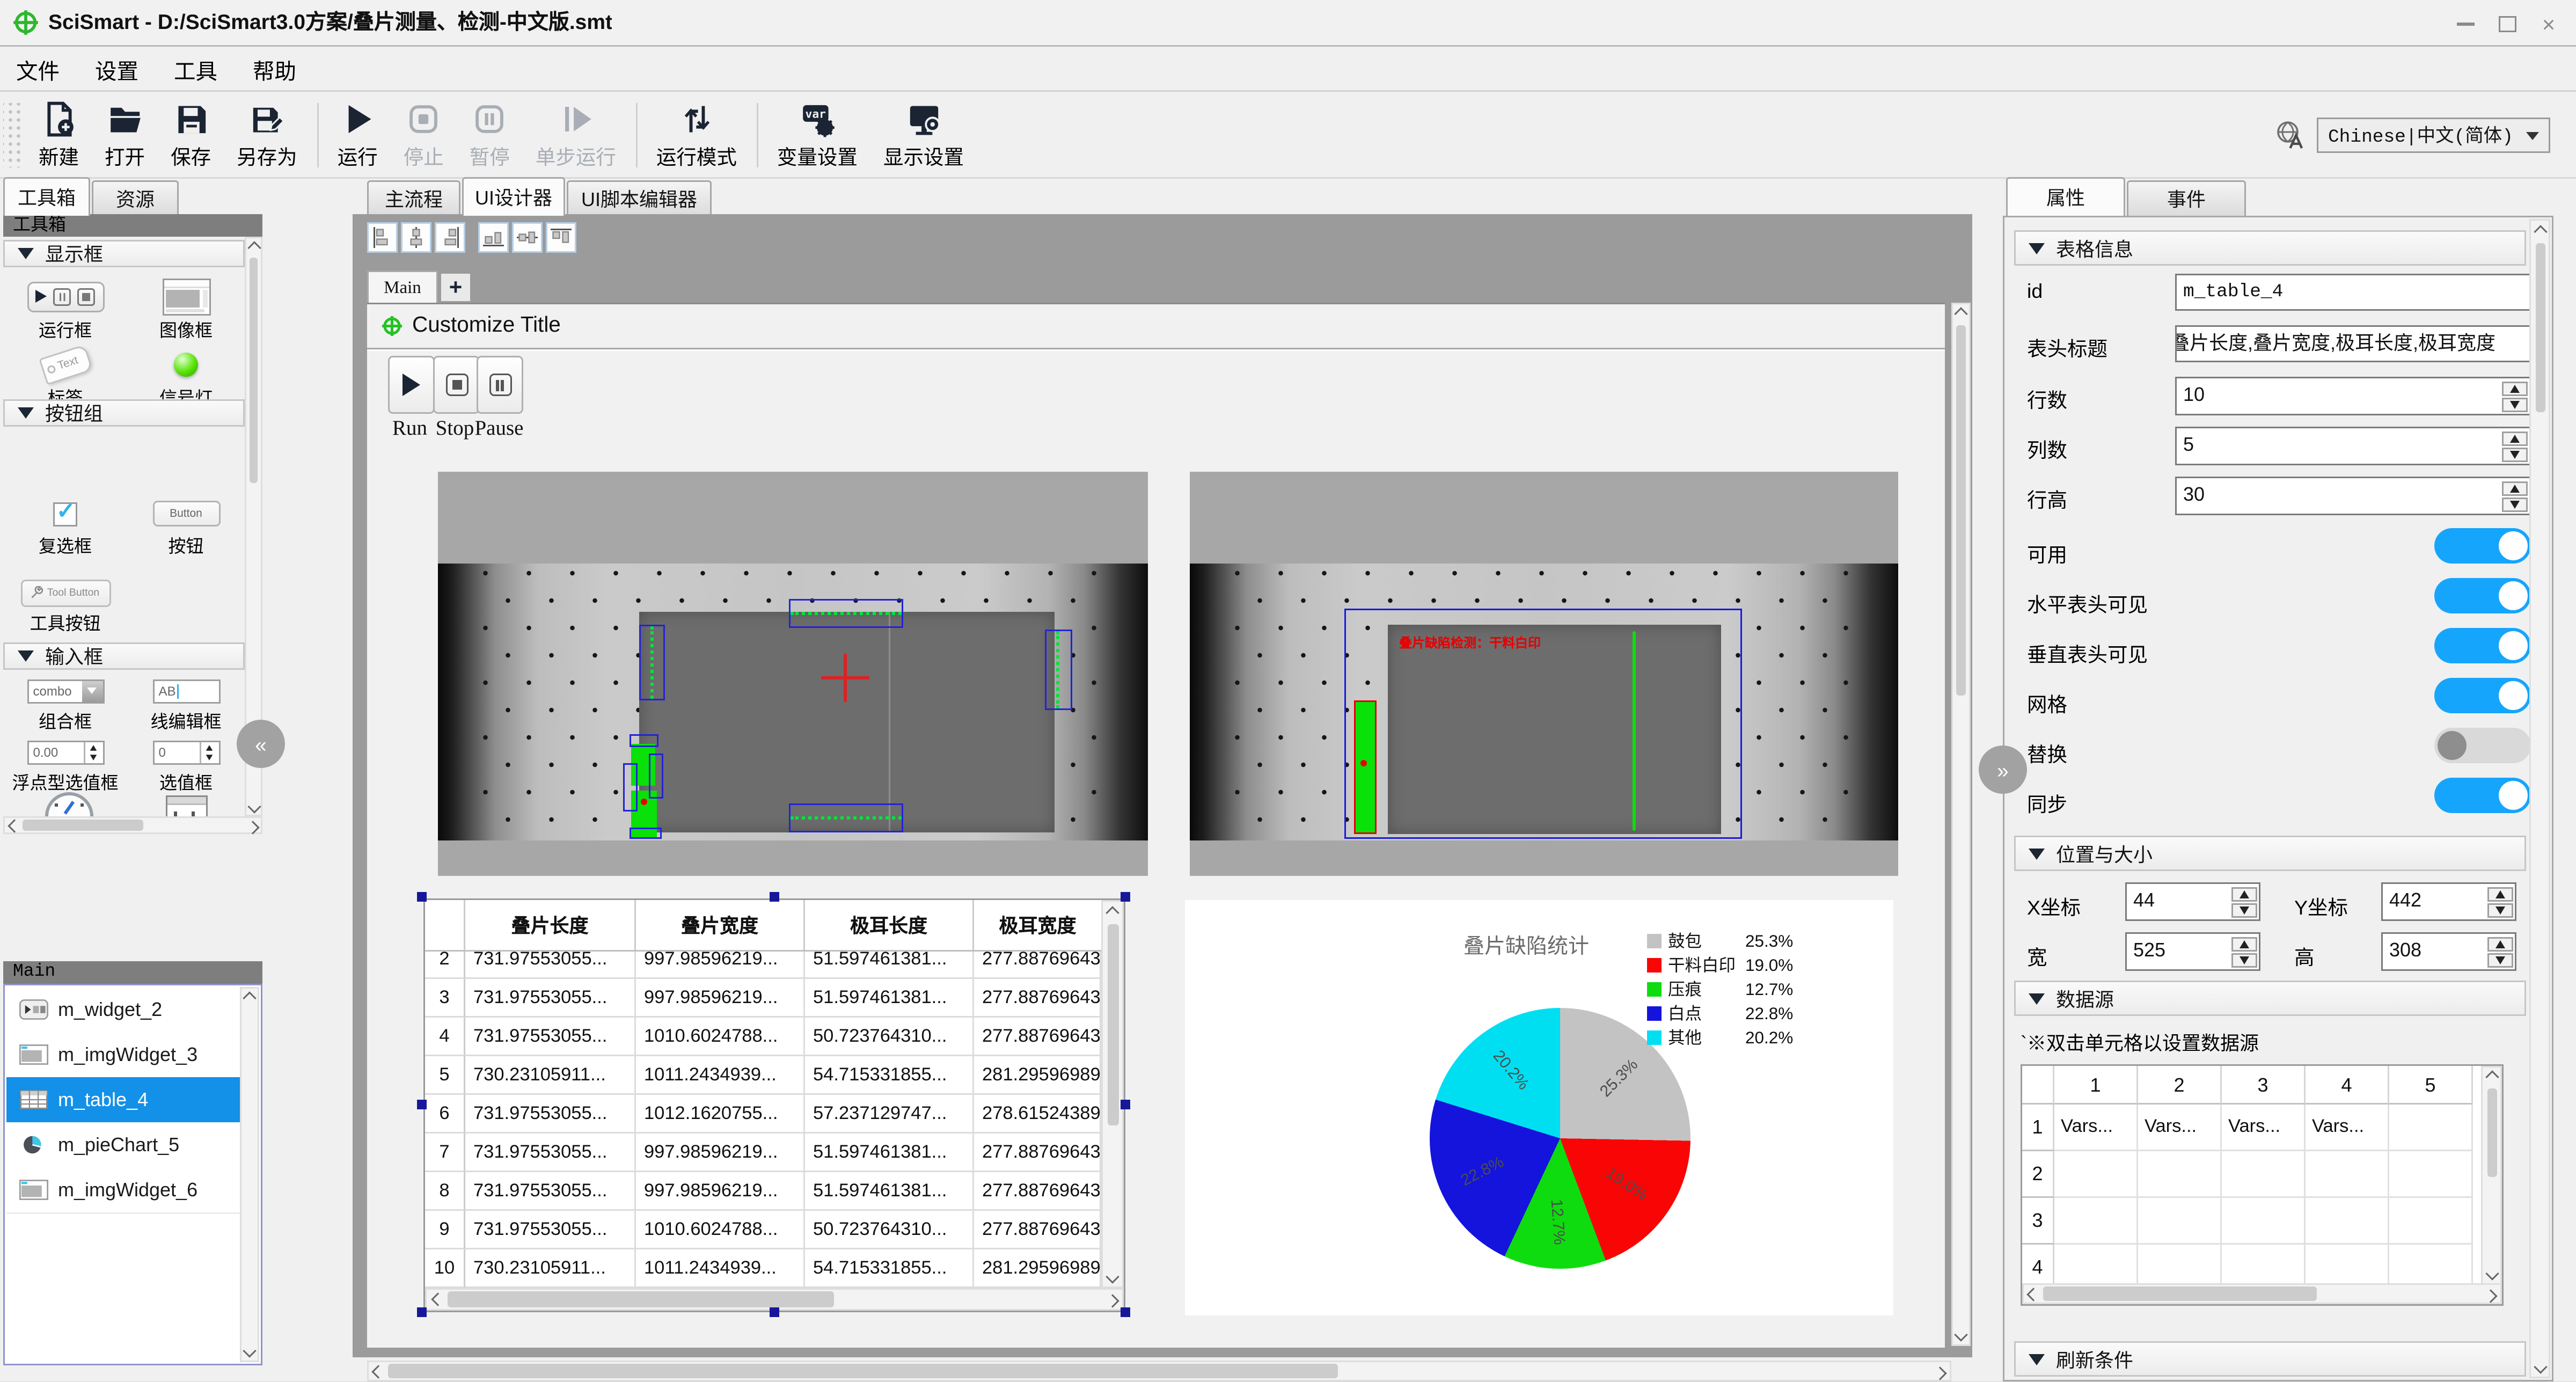 Image resolution: width=2576 pixels, height=1382 pixels. Describe the element at coordinates (2482, 745) in the screenshot. I see `toggle-alternate` at that location.